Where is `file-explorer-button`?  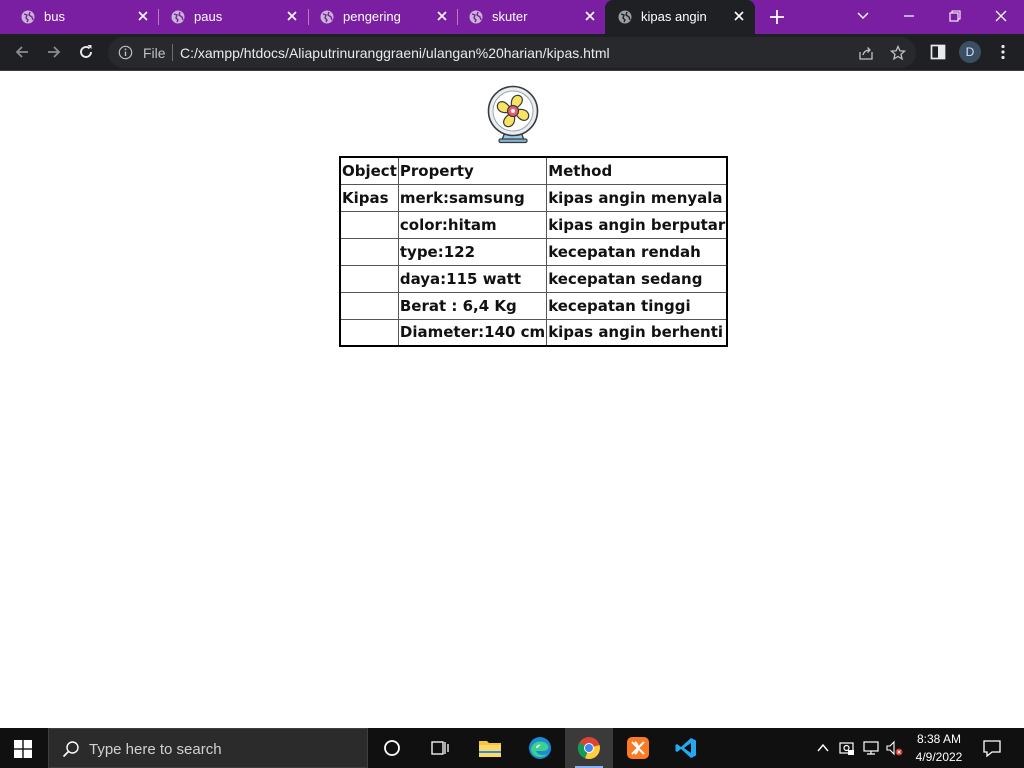 file-explorer-button is located at coordinates (490, 748).